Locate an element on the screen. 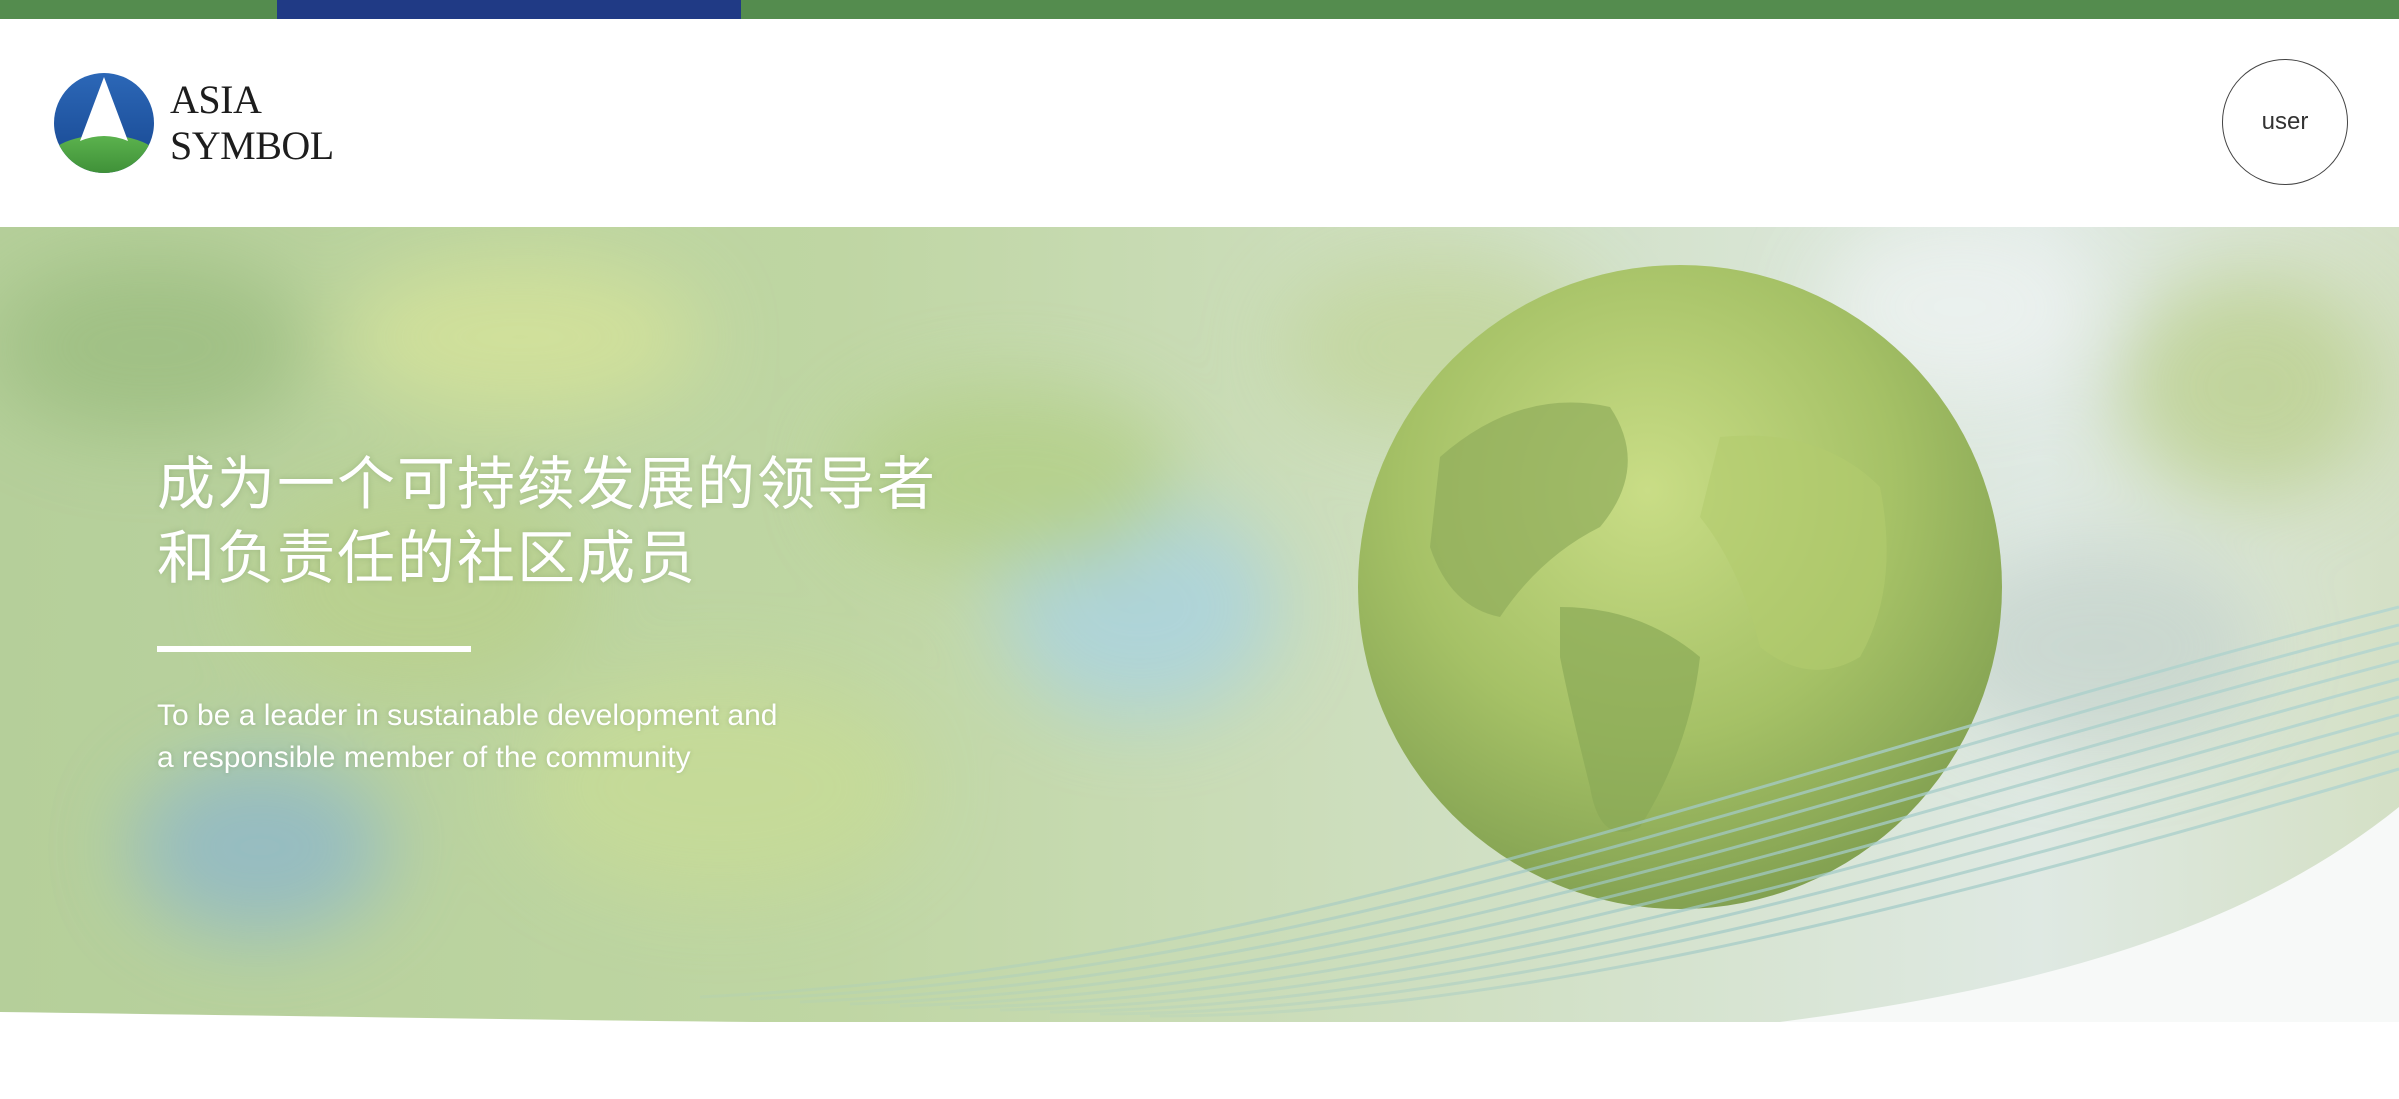 The height and width of the screenshot is (1099, 2399). top-color-stripe is located at coordinates (1199, 9).